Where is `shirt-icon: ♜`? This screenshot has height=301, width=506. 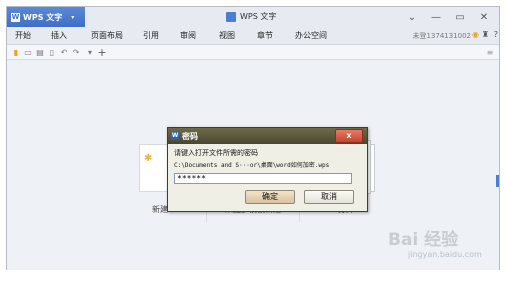
shirt-icon: ♜ is located at coordinates (485, 34).